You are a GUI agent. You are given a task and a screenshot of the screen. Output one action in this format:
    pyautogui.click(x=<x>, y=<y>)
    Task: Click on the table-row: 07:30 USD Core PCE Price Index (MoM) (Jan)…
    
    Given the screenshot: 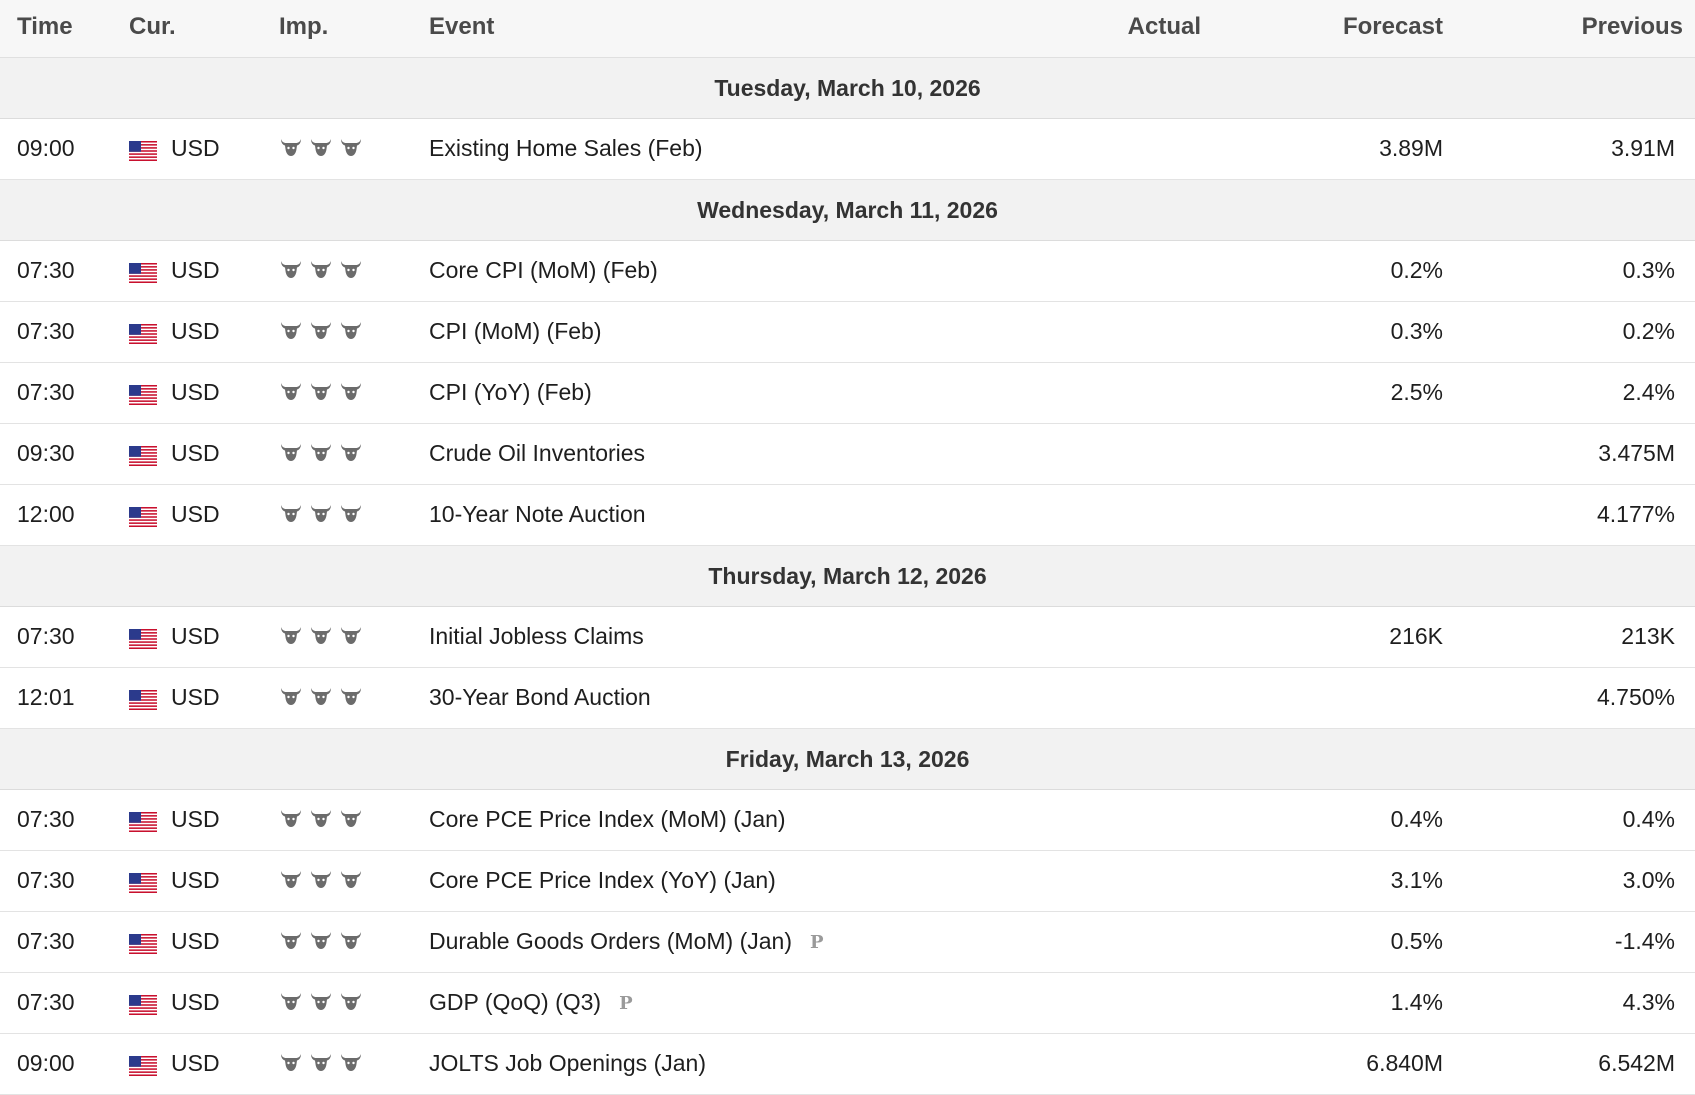 What is the action you would take?
    pyautogui.click(x=847, y=820)
    